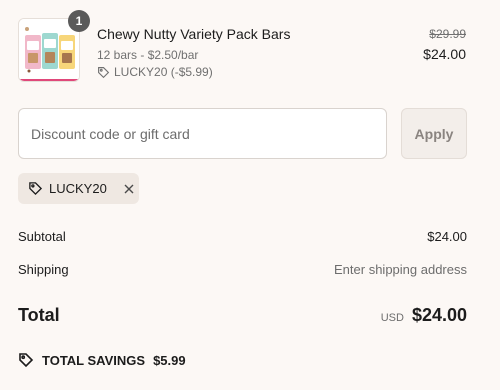 This screenshot has width=500, height=390. Describe the element at coordinates (42, 236) in the screenshot. I see `subtotal-label: Subtotal` at that location.